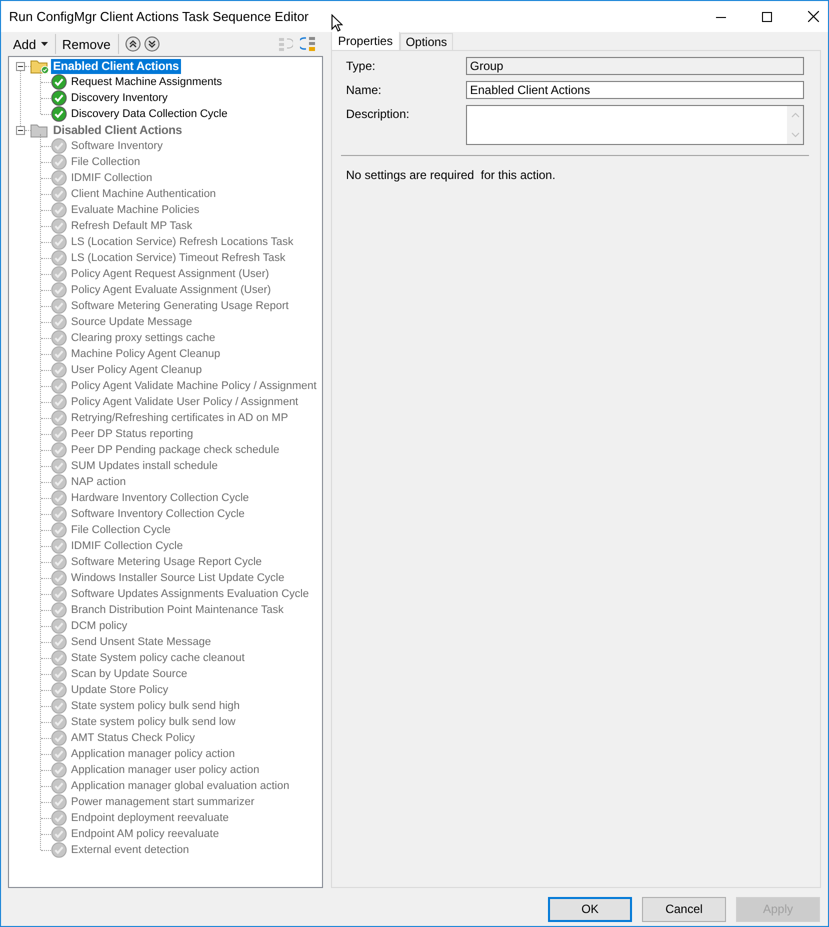  Describe the element at coordinates (180, 306) in the screenshot. I see `tree-item: Software Metering Generating Usage Report` at that location.